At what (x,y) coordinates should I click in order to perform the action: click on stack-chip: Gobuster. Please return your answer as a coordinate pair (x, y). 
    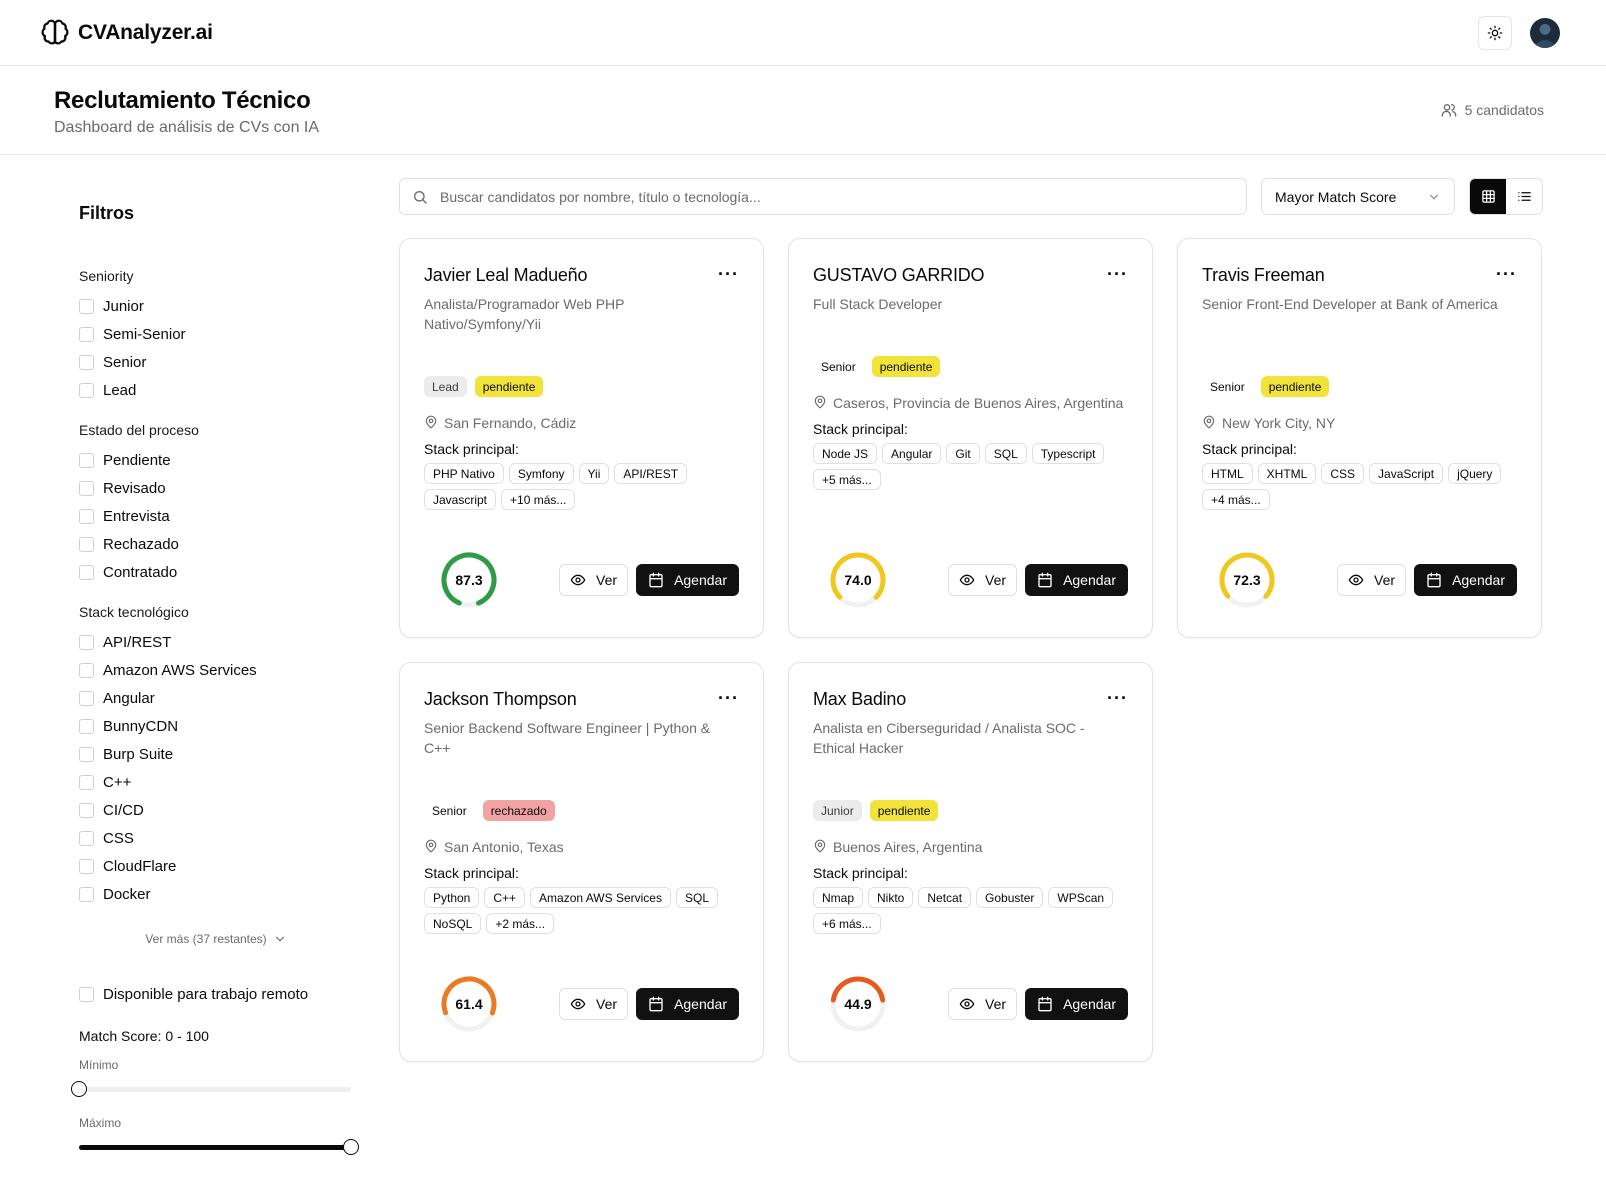
    Looking at the image, I should click on (1010, 897).